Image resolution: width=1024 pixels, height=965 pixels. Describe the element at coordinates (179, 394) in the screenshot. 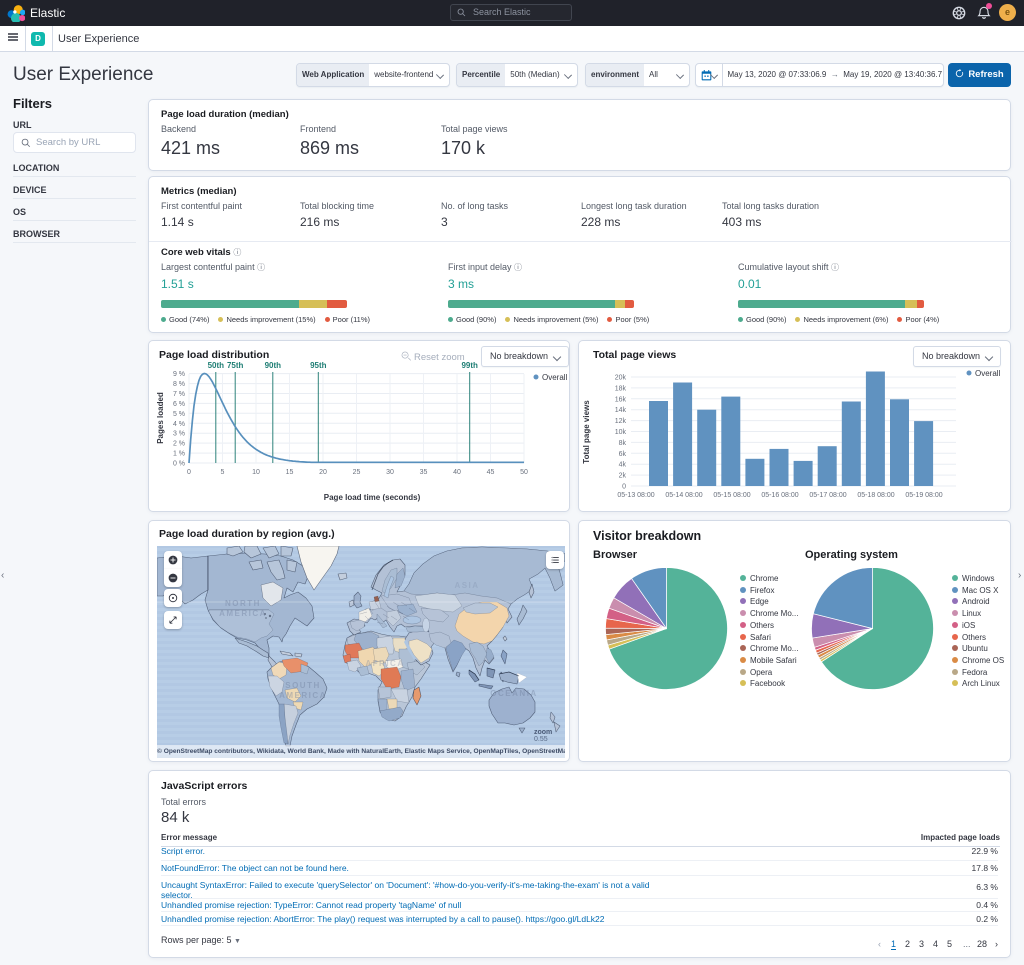

I see `svg-text: 7 %` at that location.